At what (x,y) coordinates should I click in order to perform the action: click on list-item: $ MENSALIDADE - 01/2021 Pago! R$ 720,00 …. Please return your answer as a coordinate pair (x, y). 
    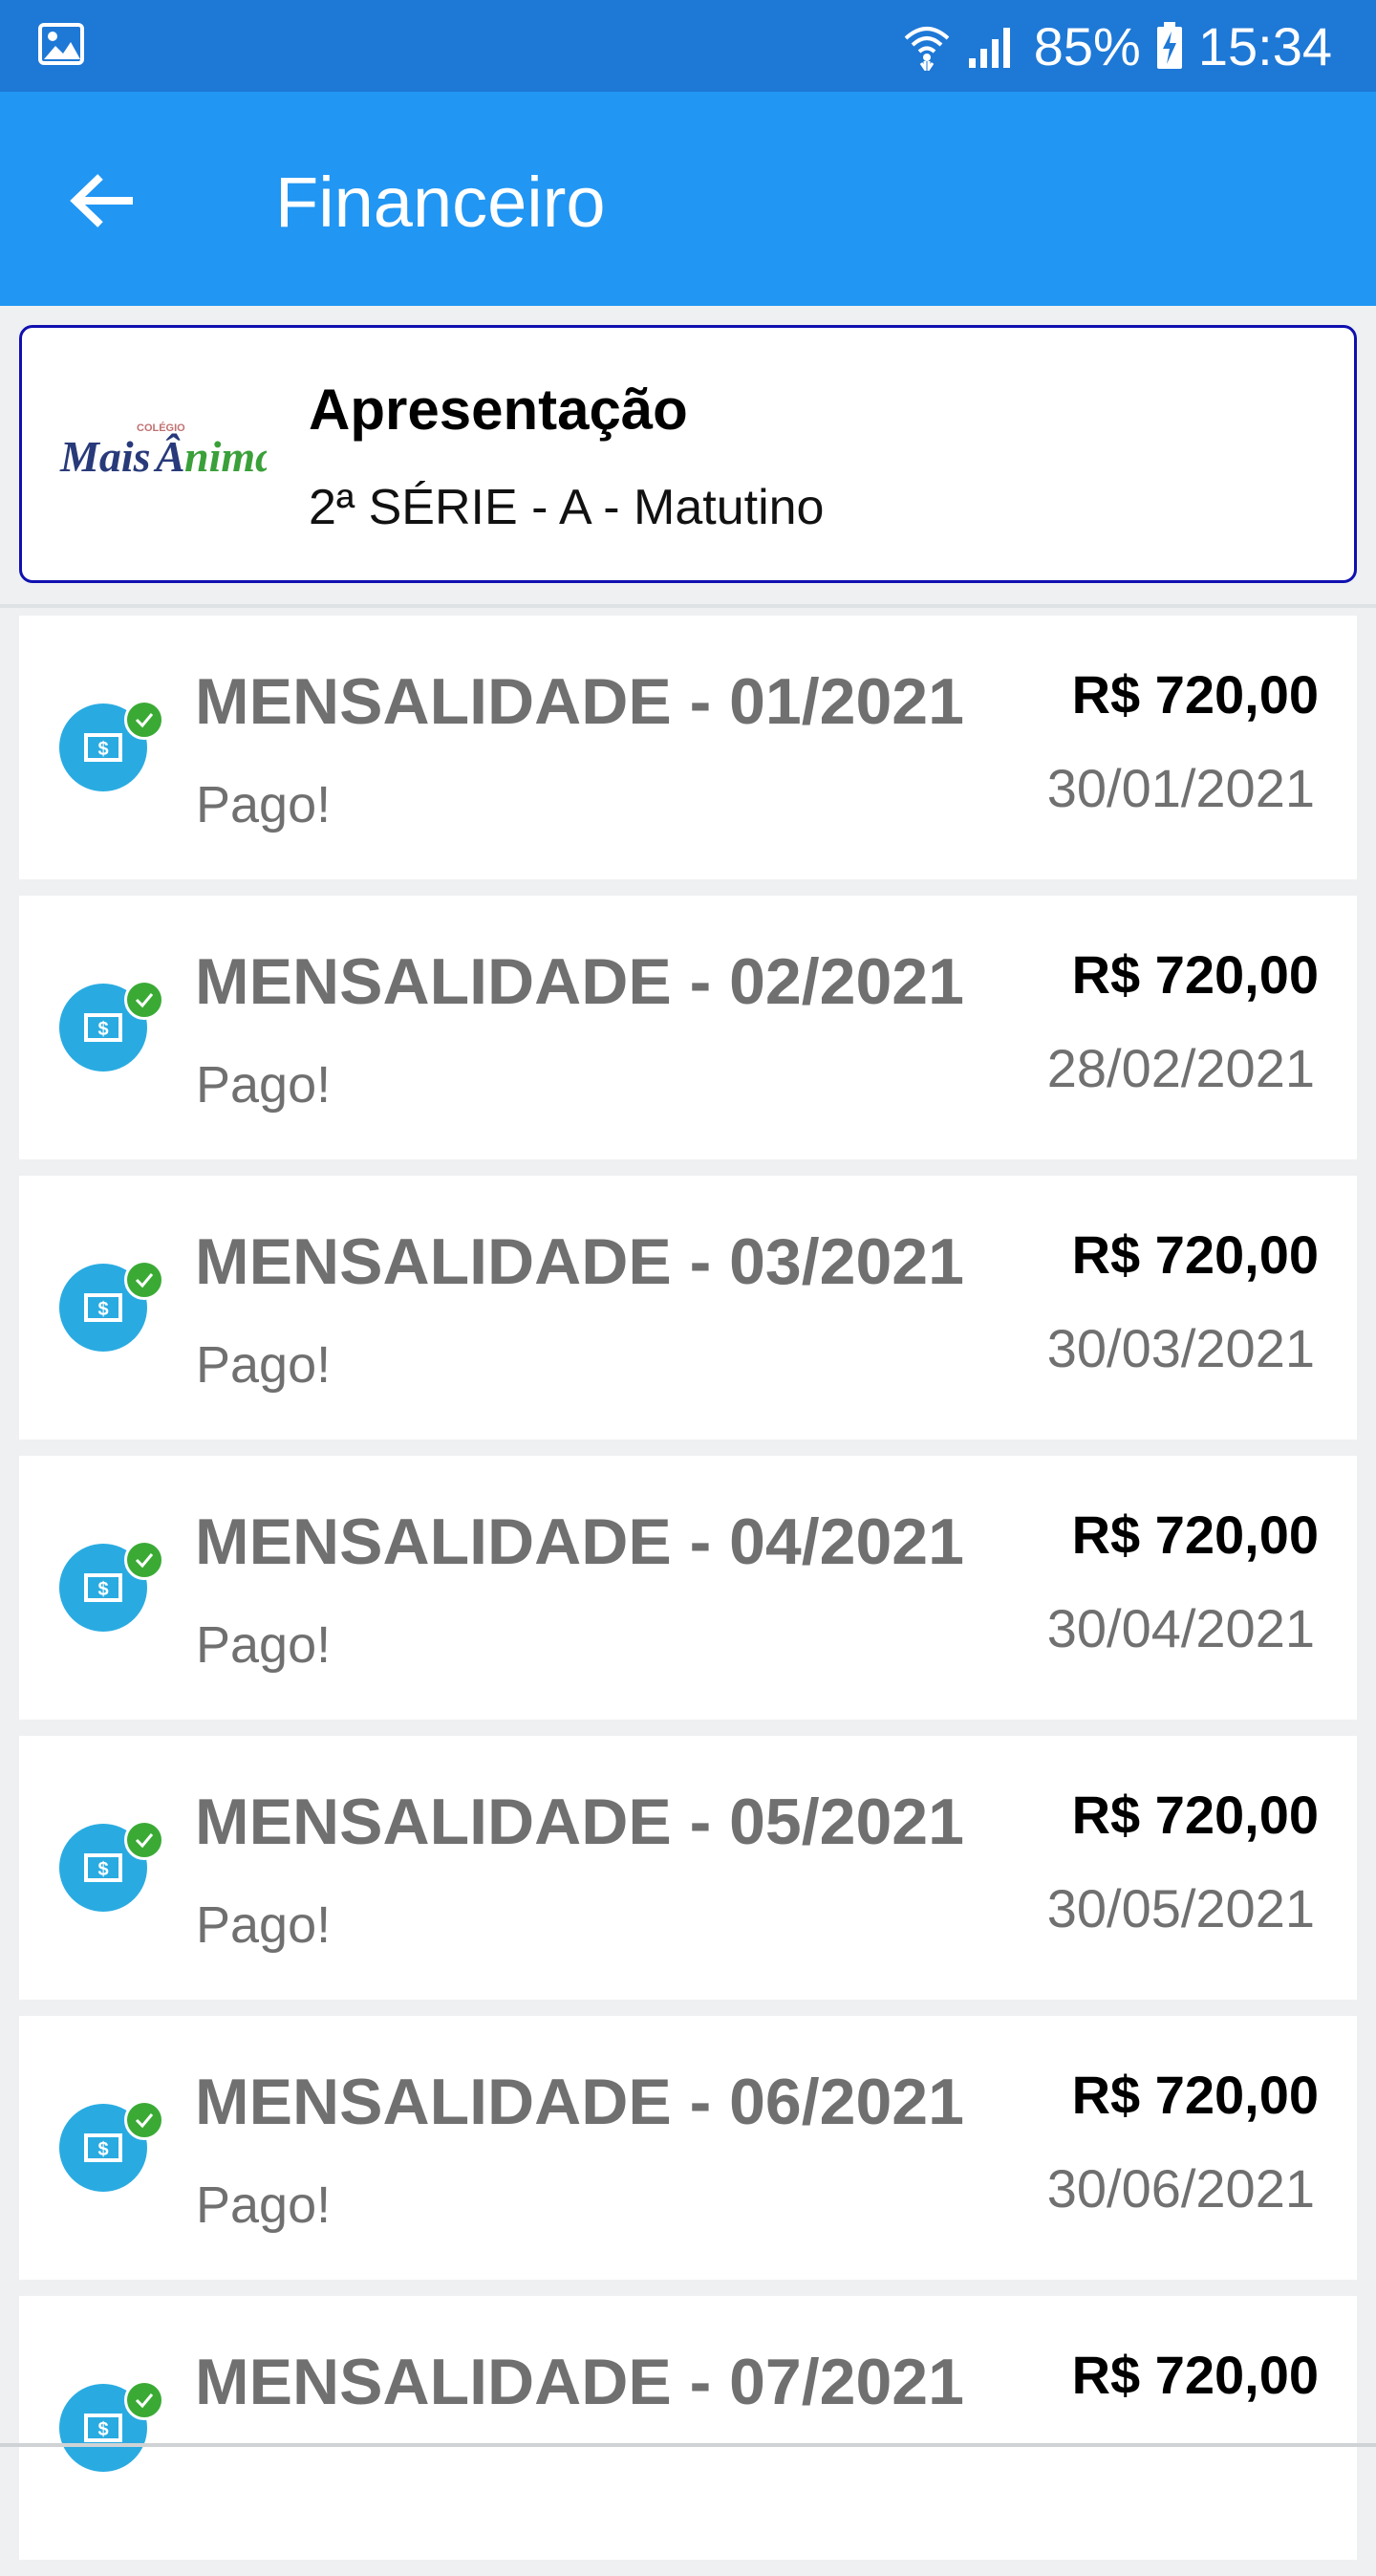
    Looking at the image, I should click on (688, 747).